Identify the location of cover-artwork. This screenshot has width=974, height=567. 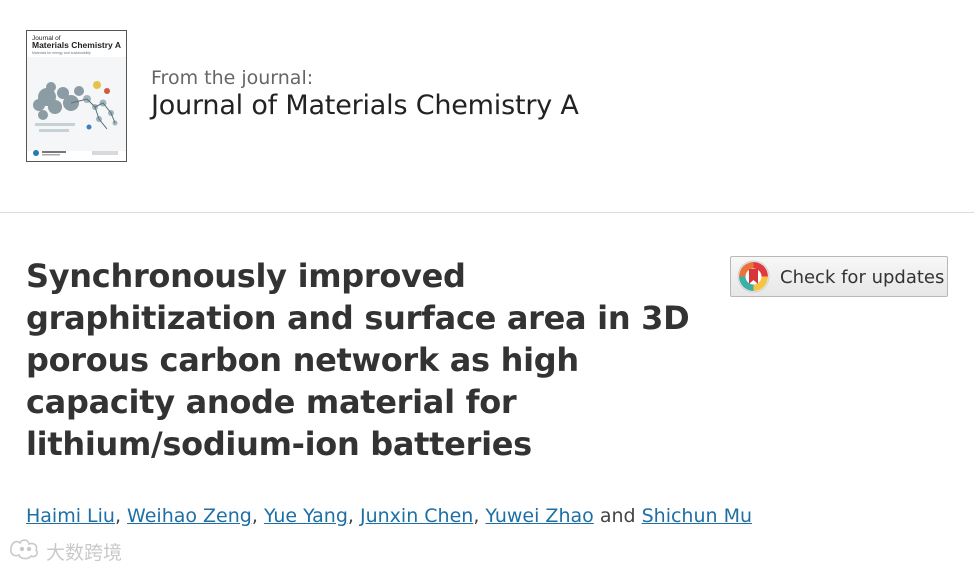
(76, 104).